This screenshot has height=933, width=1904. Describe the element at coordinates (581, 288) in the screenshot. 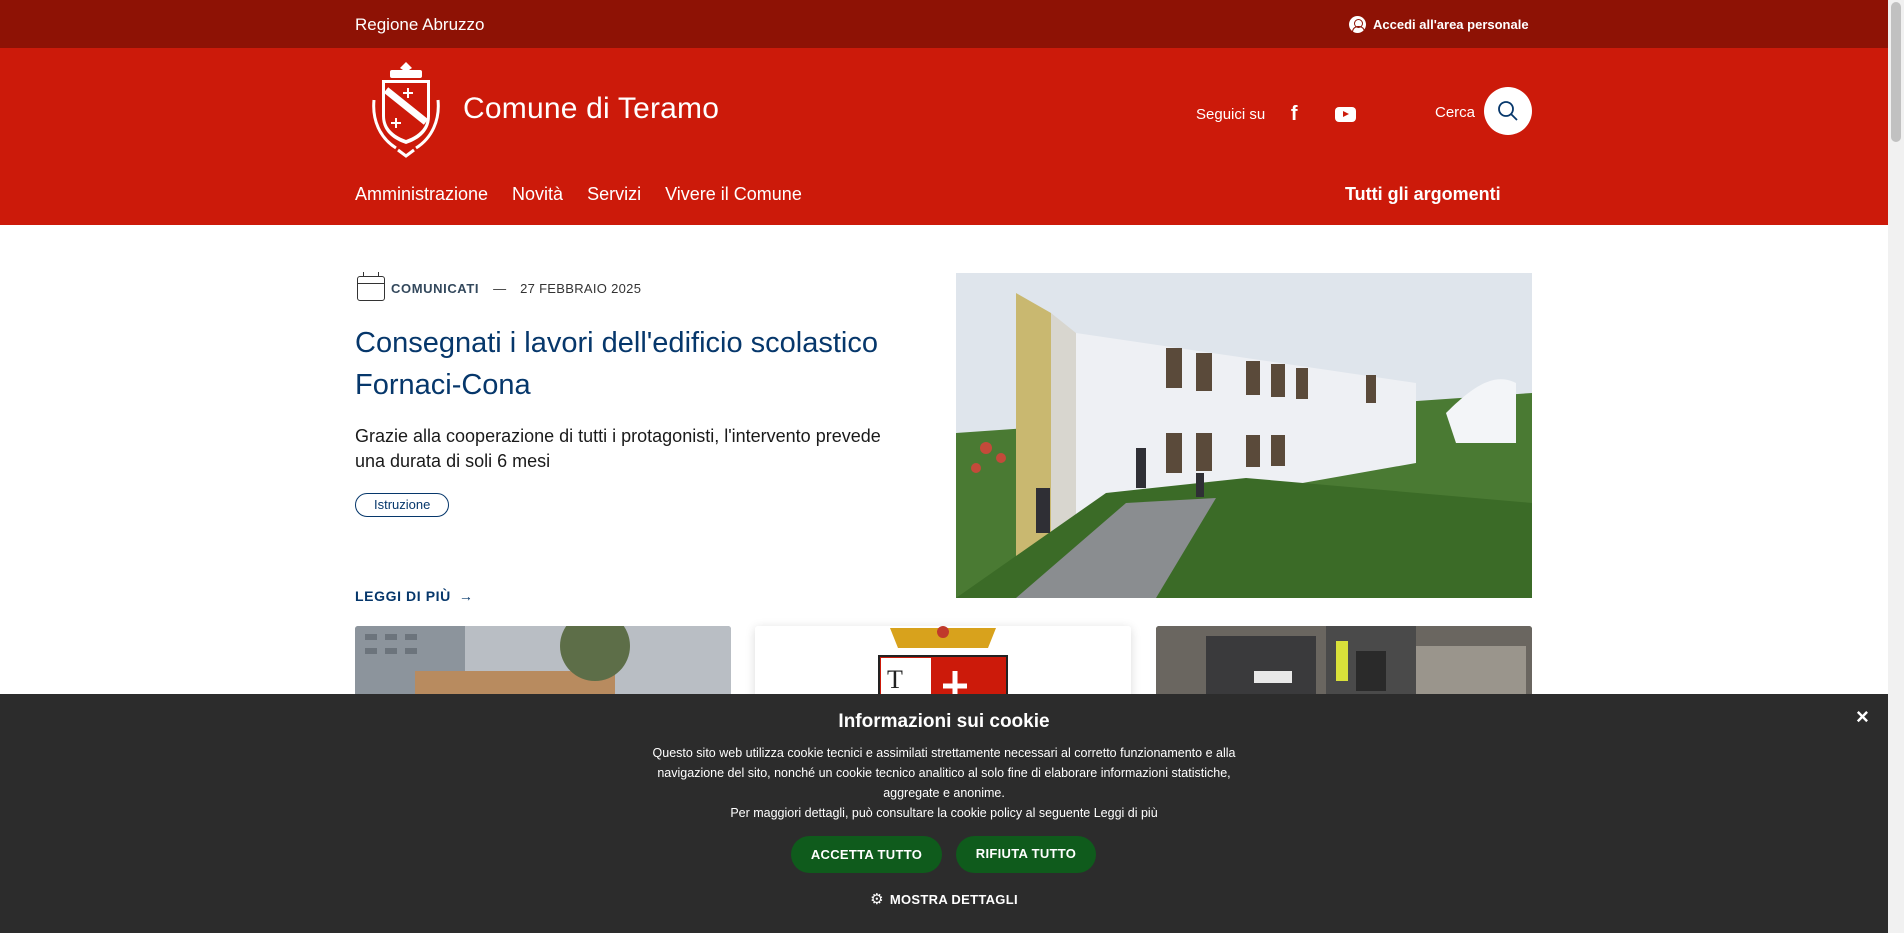

I see `article-date: 27 FEBBRAIO 2025` at that location.